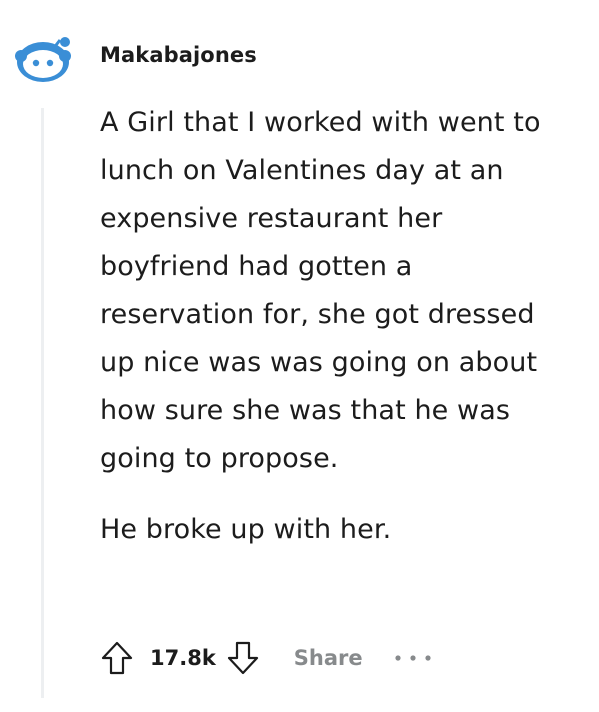 This screenshot has width=599, height=712. Describe the element at coordinates (117, 658) in the screenshot. I see `upvote-arrow-icon` at that location.